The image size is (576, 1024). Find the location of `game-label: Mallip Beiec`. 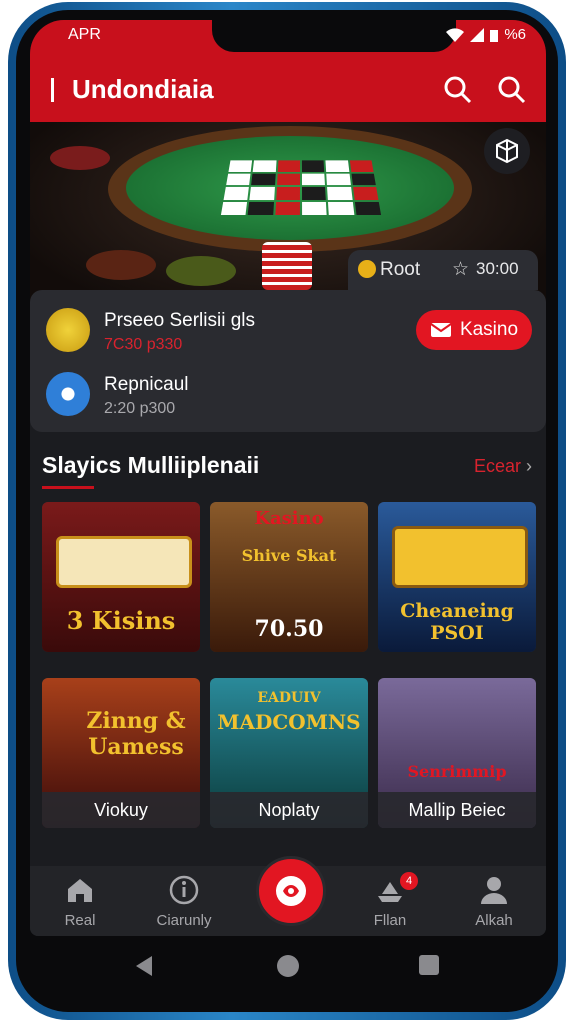

game-label: Mallip Beiec is located at coordinates (457, 810).